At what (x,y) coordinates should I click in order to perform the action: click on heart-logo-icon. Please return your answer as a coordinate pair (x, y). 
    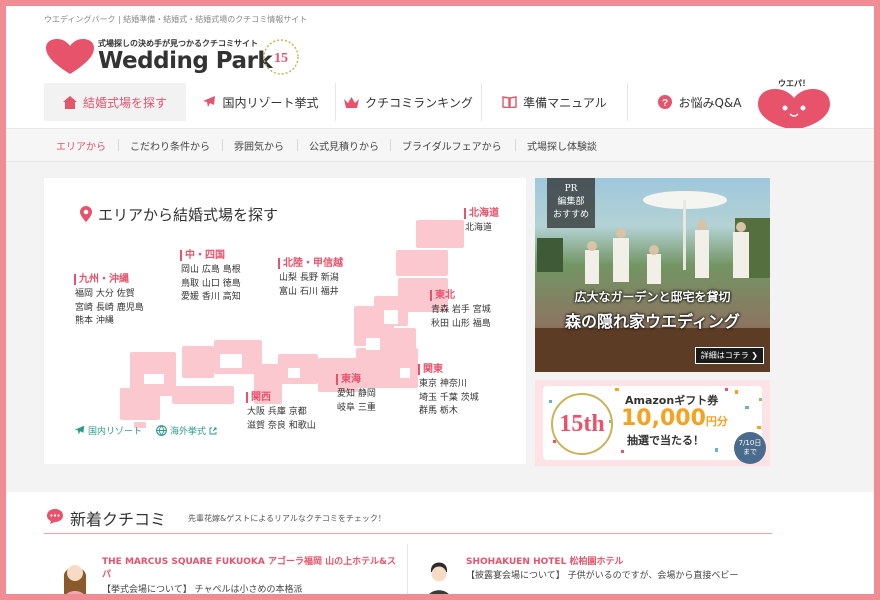
    Looking at the image, I should click on (70, 56).